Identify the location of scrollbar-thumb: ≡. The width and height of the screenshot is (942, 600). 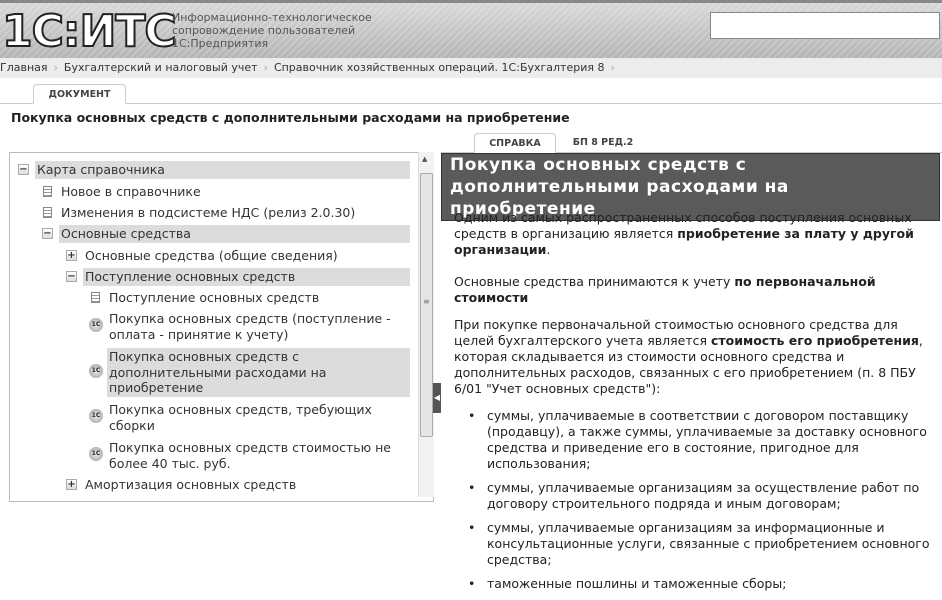
(426, 305).